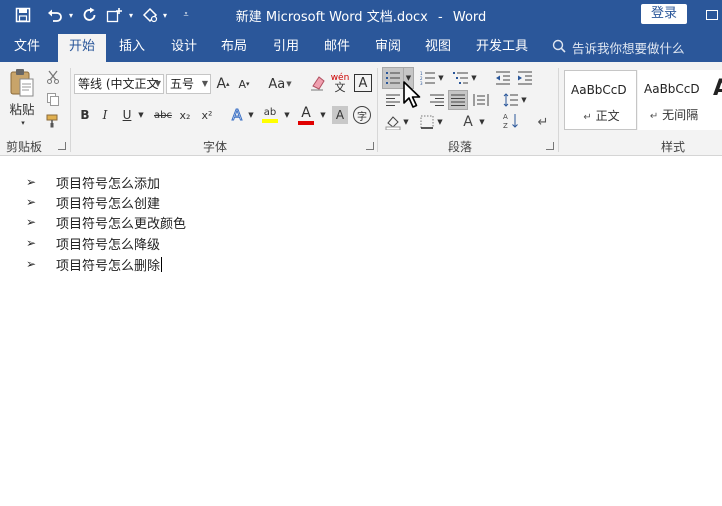 The width and height of the screenshot is (722, 506). I want to click on asian-layout-dropdown-icon: ▼, so click(482, 122).